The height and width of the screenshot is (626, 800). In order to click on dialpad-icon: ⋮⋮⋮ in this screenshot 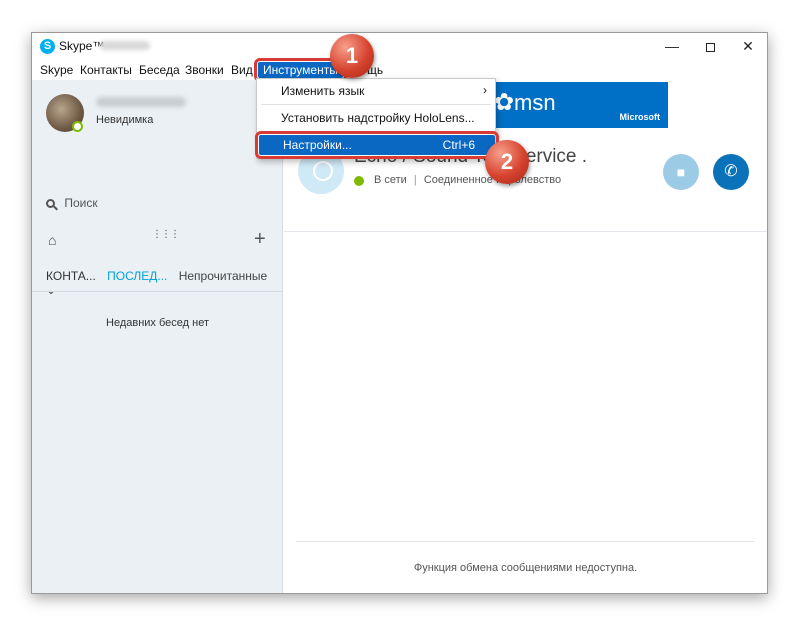, I will do `click(166, 235)`.